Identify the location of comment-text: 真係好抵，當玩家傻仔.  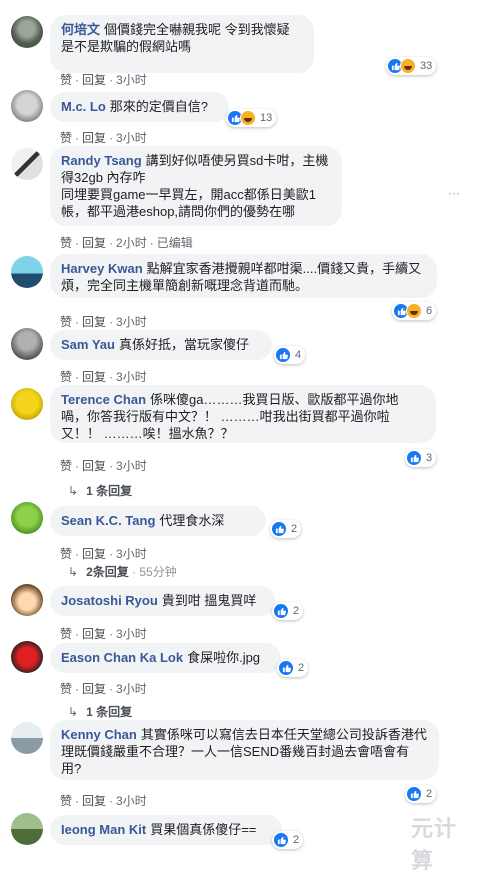
(183, 344).